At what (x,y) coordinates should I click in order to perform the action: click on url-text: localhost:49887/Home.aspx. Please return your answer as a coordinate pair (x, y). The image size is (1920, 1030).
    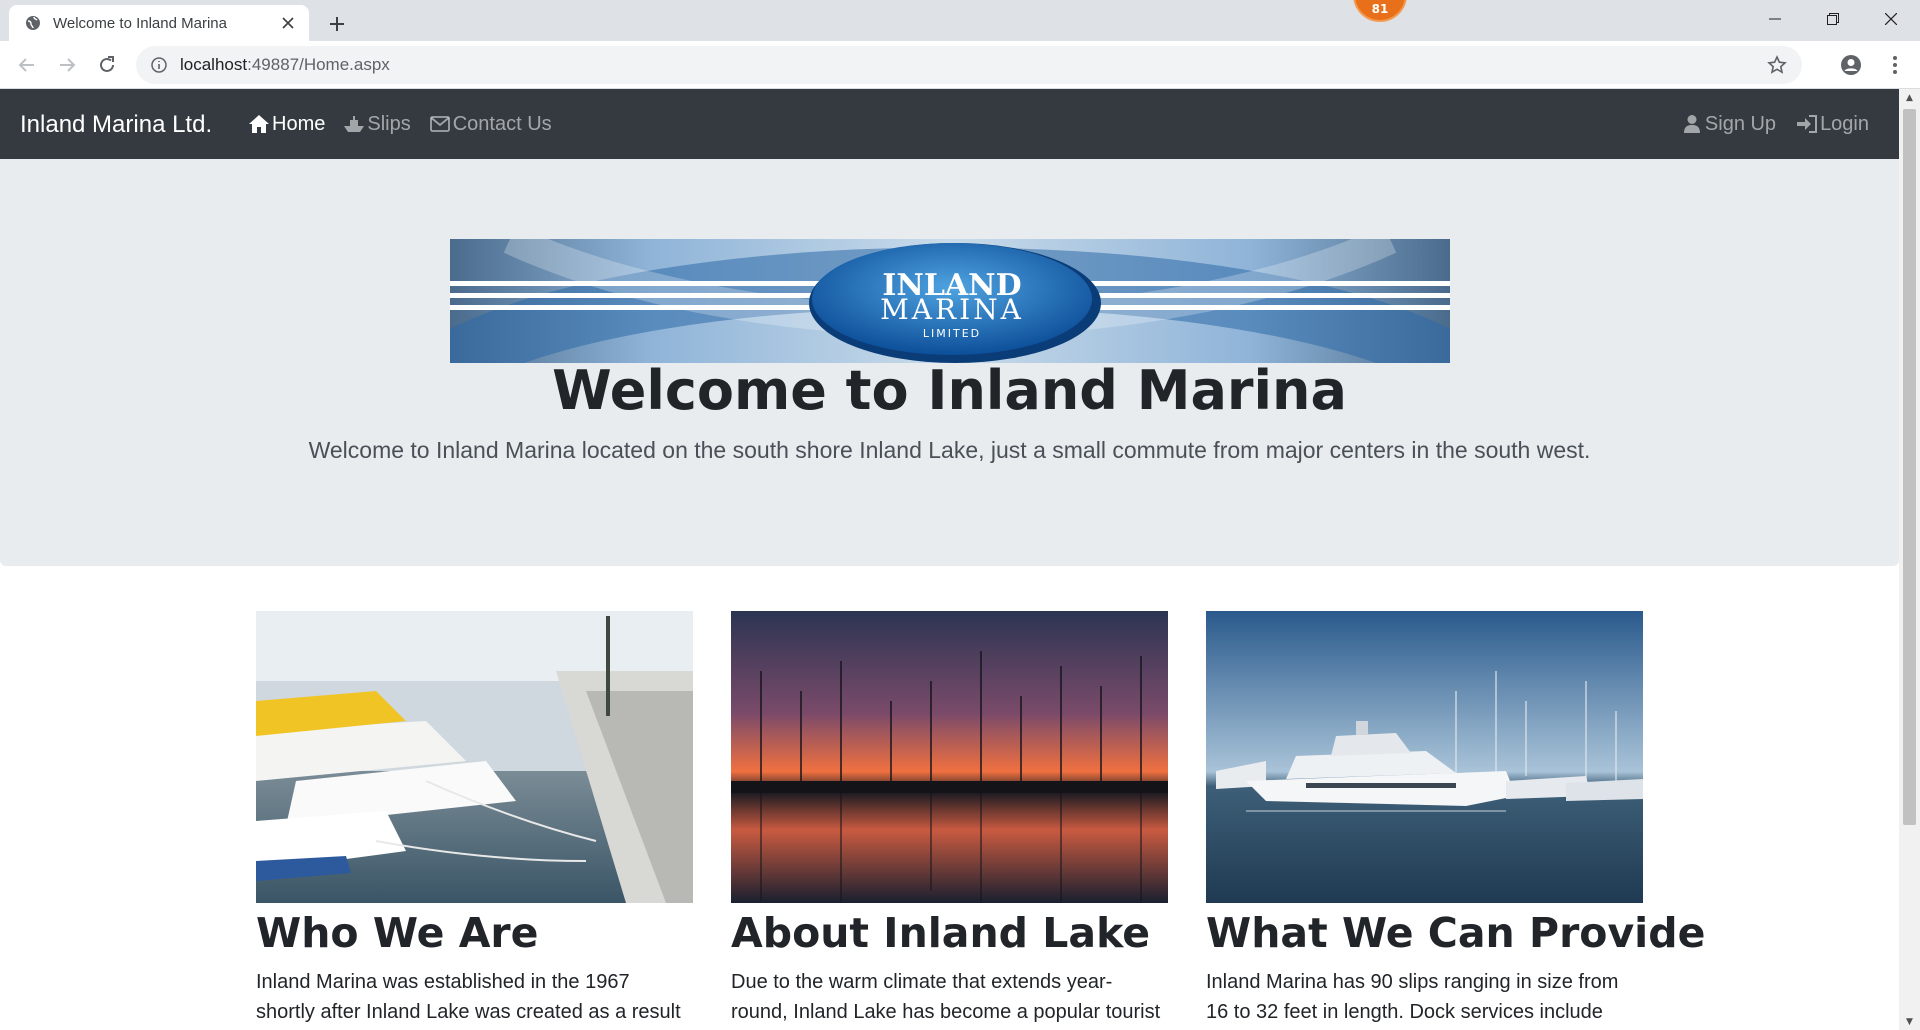
    Looking at the image, I should click on (971, 65).